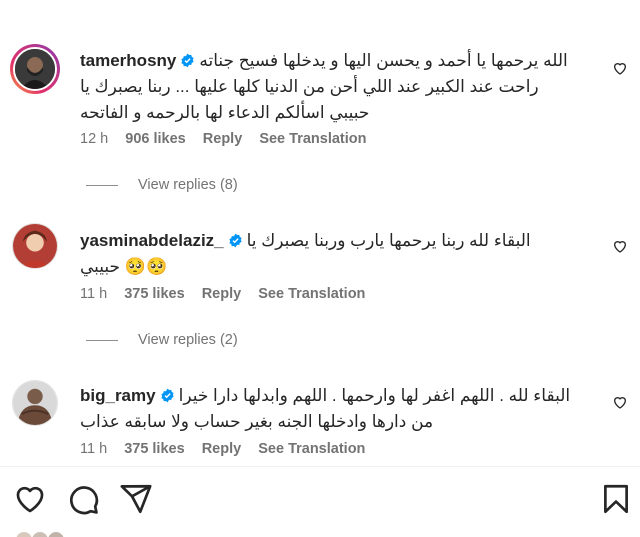 The image size is (640, 537). Describe the element at coordinates (118, 395) in the screenshot. I see `comment-username: big_ramy` at that location.